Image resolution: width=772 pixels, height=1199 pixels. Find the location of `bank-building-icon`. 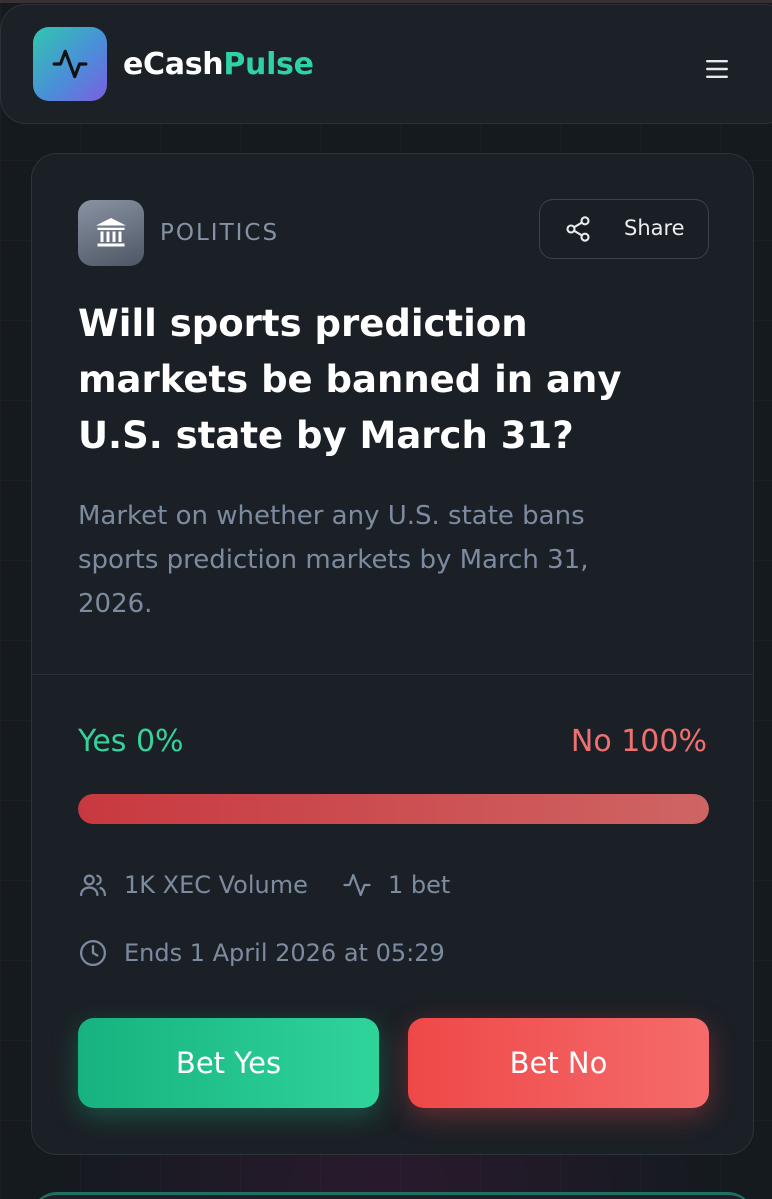

bank-building-icon is located at coordinates (111, 232).